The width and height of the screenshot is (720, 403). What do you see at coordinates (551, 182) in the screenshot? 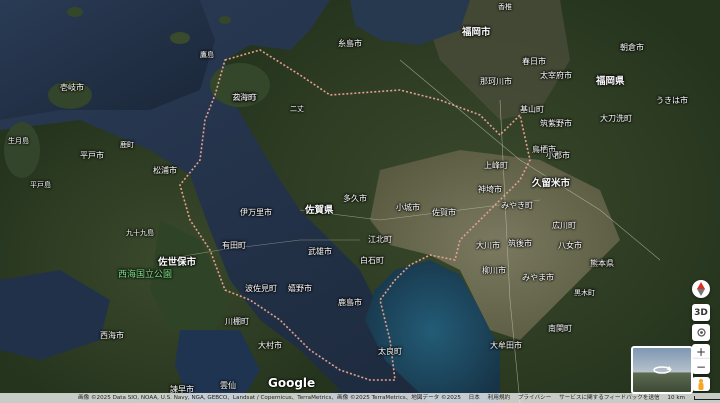
I see `place-label-kurume-city: 久留米市` at bounding box center [551, 182].